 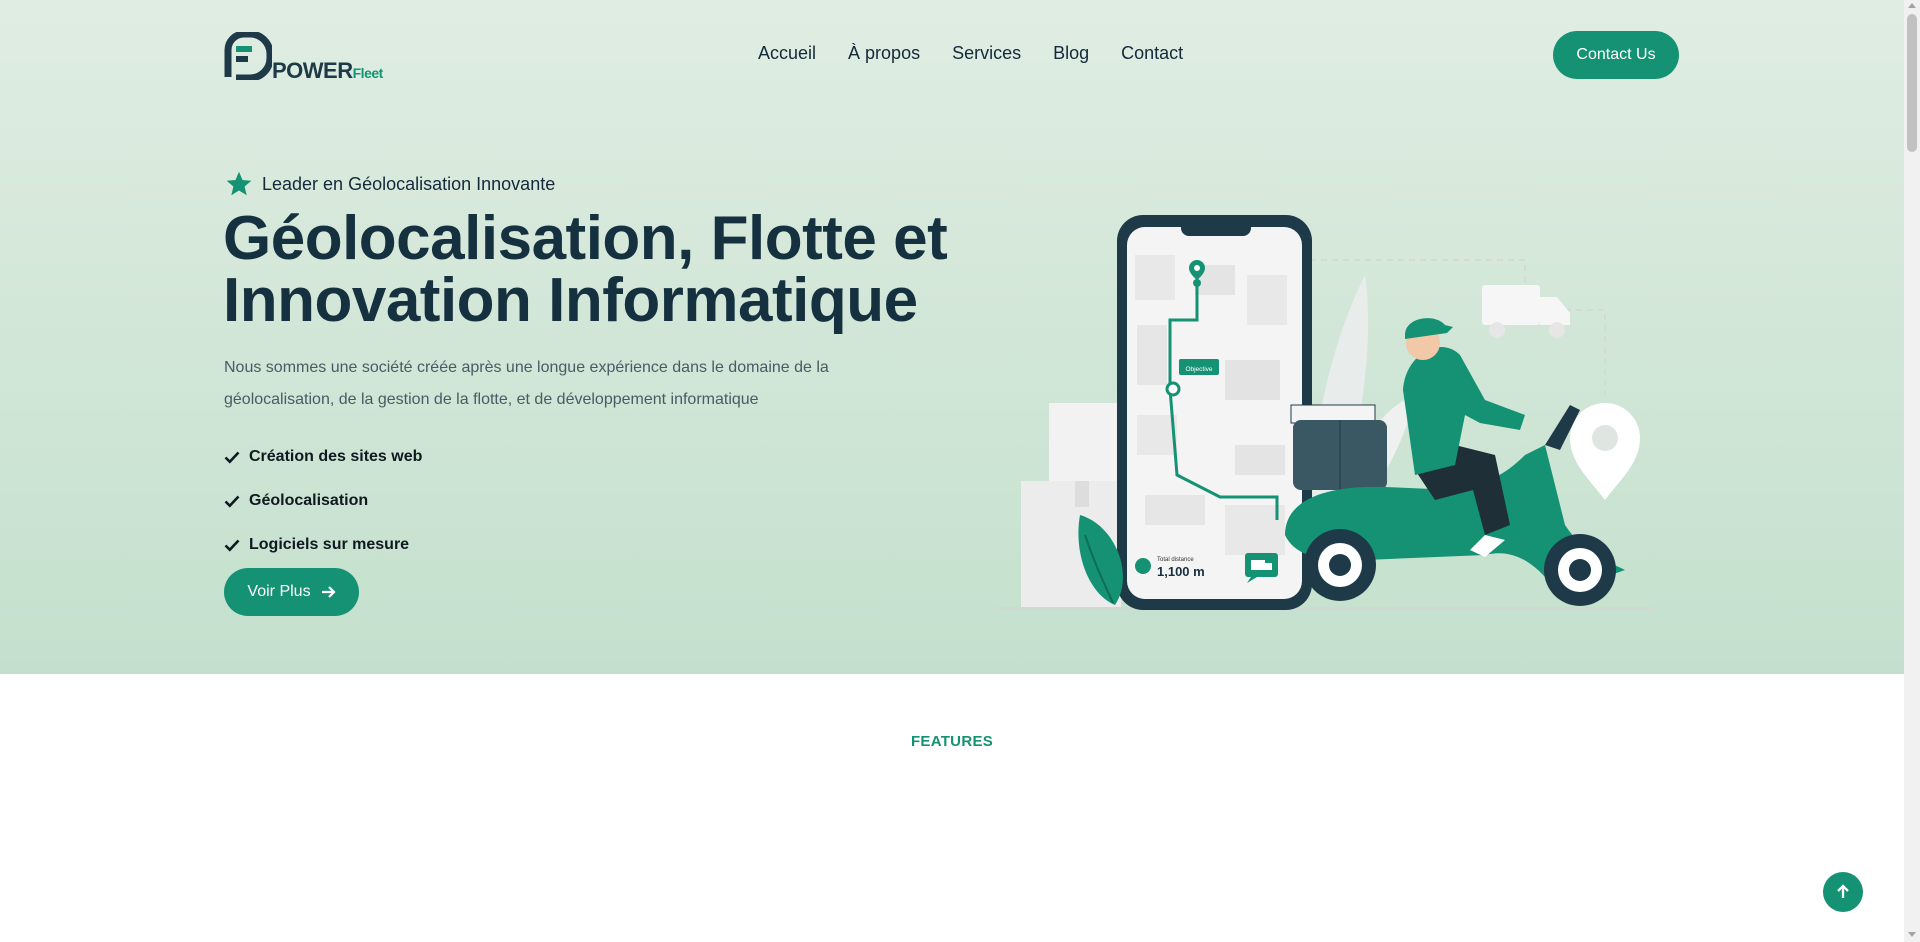 I want to click on feature-label: Création des sites web, so click(x=336, y=456).